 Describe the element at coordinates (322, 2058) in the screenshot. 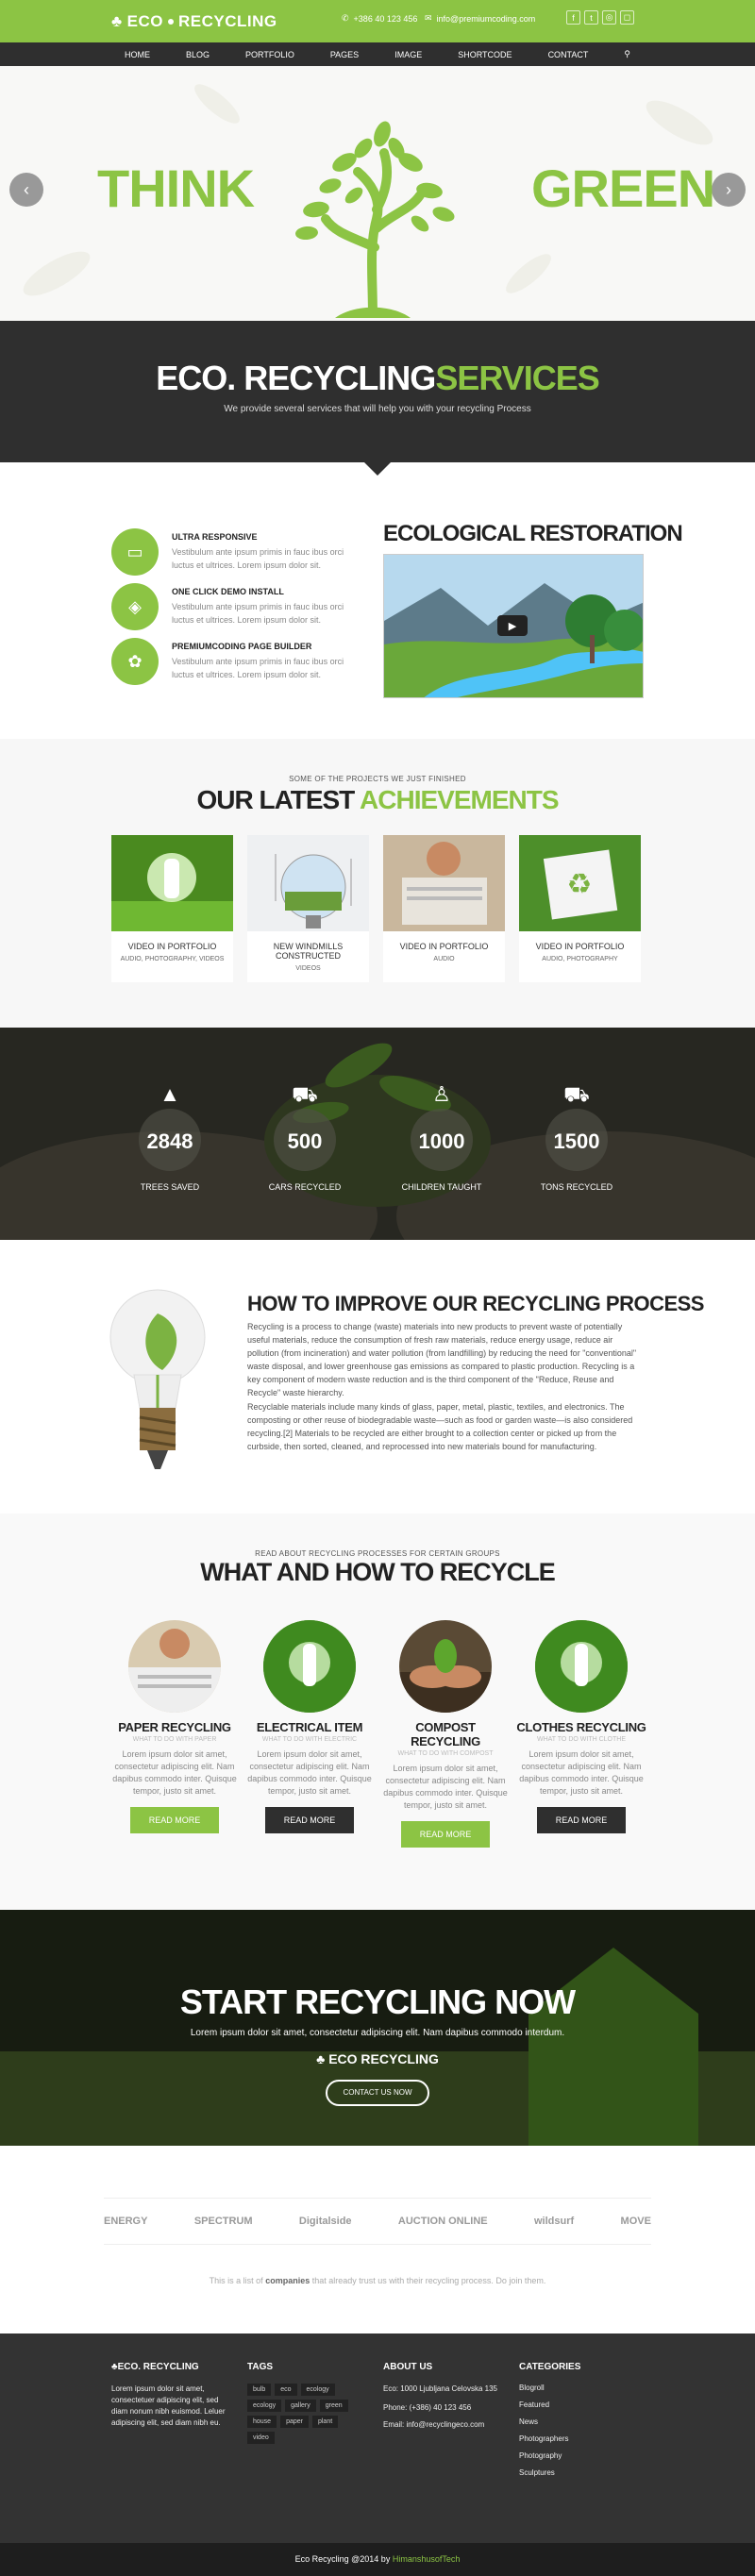

I see `leaf-icon: ♣` at that location.